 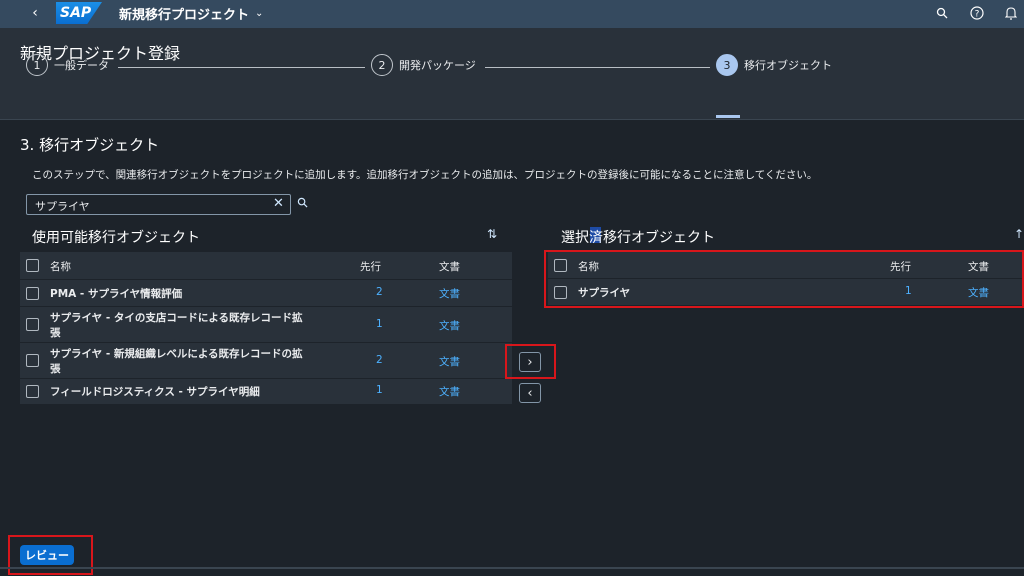 I want to click on step-number: 3, so click(x=727, y=65).